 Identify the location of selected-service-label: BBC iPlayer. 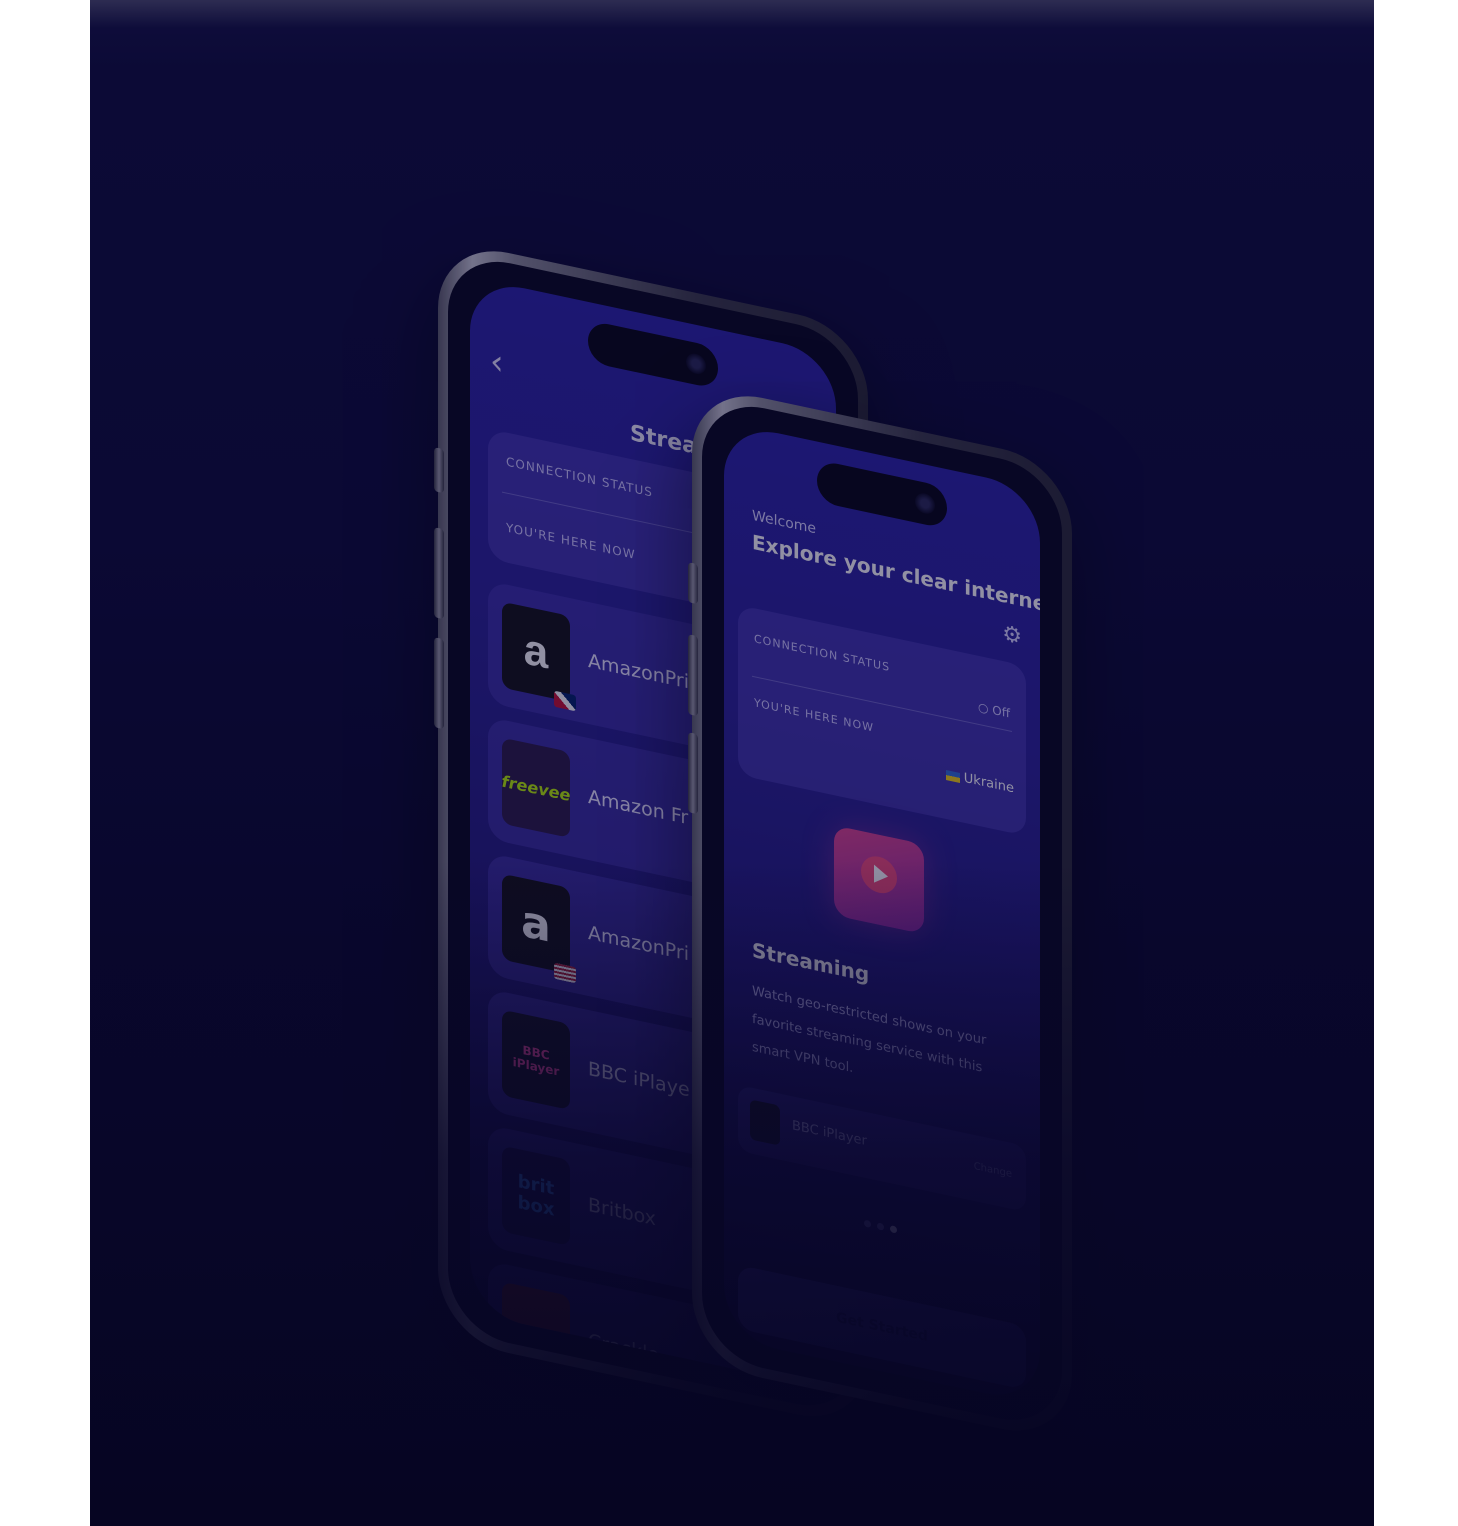
(829, 1134).